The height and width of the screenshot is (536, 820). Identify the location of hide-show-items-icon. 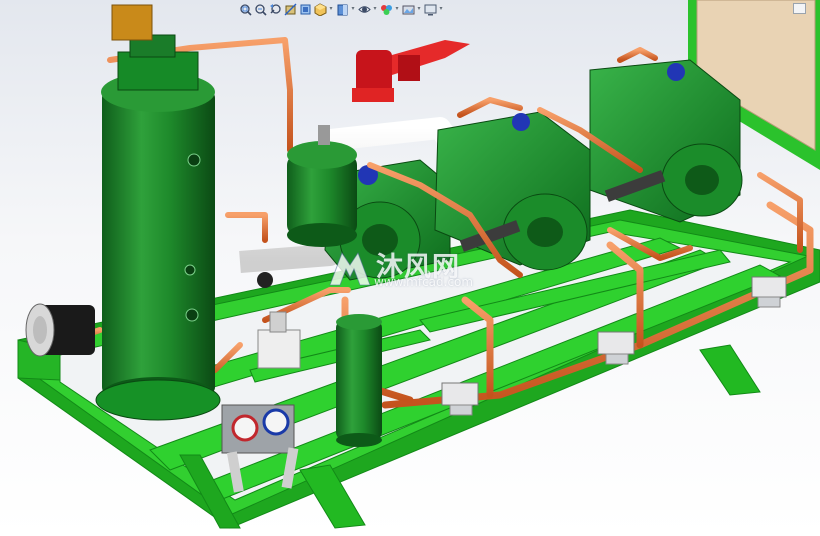
(364, 9).